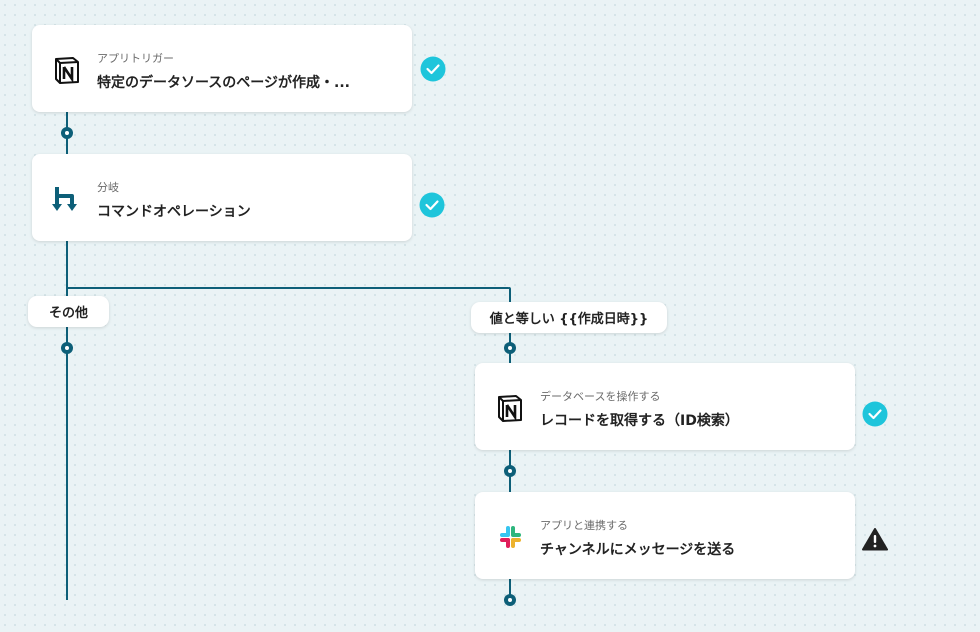  Describe the element at coordinates (174, 212) in the screenshot. I see `step-title: コマンドオペレーション` at that location.